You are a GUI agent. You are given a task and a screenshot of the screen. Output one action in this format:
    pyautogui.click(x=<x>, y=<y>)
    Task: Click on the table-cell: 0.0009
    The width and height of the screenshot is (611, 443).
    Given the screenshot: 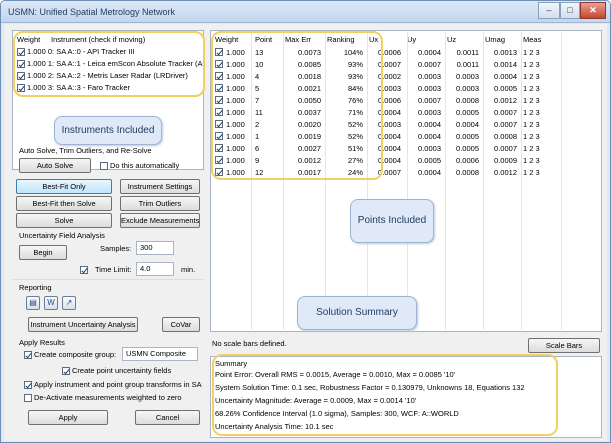 What is the action you would take?
    pyautogui.click(x=505, y=160)
    